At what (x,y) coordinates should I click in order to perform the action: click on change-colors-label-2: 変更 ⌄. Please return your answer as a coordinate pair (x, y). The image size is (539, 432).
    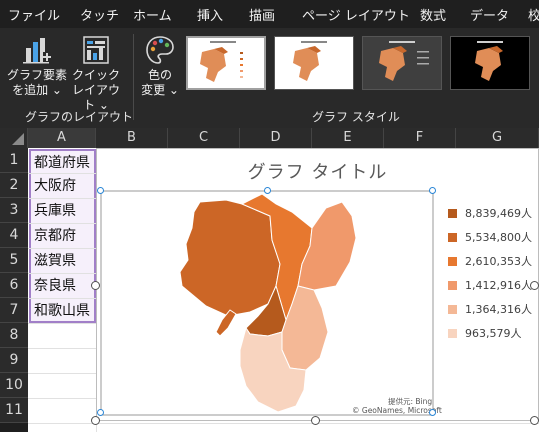
    Looking at the image, I should click on (160, 90).